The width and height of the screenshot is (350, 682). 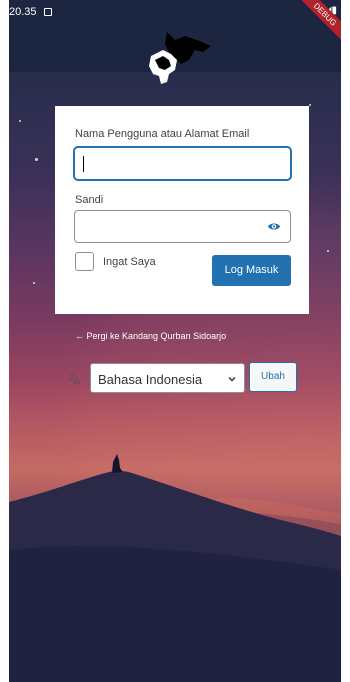 I want to click on language-selected-value: Bahasa Indonesia, so click(x=150, y=379).